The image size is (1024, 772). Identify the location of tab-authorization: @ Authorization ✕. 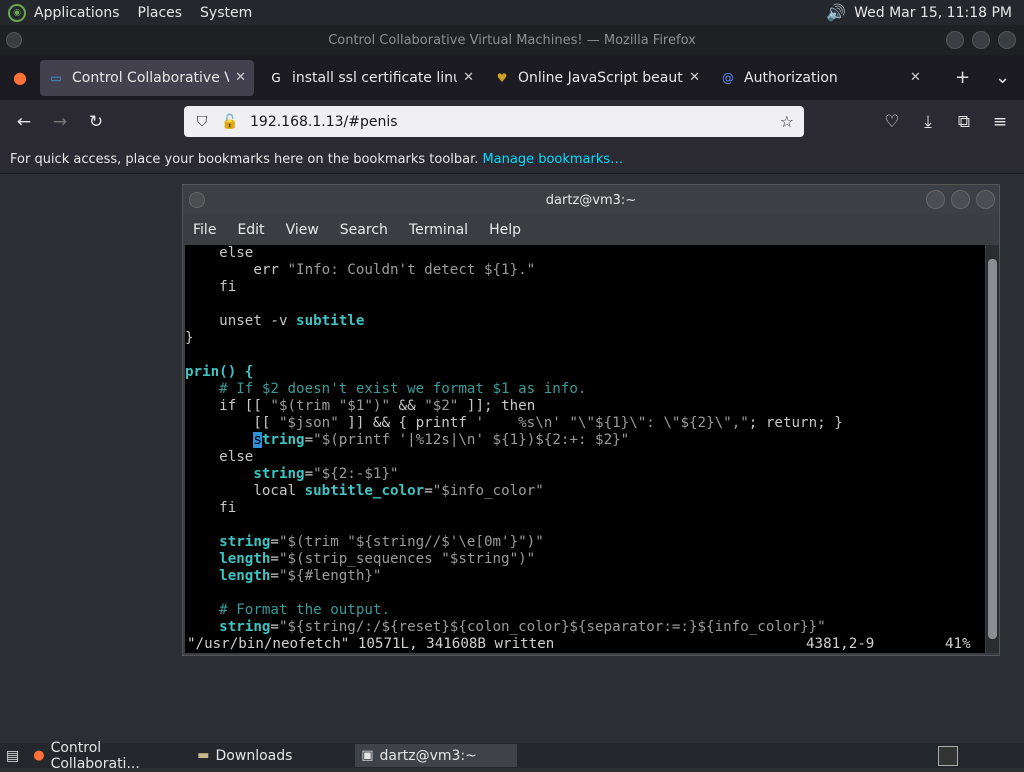
(823, 78).